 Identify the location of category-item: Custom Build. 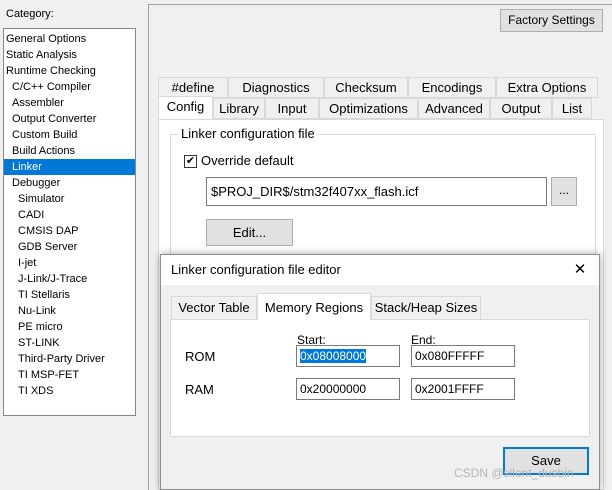
(69, 135).